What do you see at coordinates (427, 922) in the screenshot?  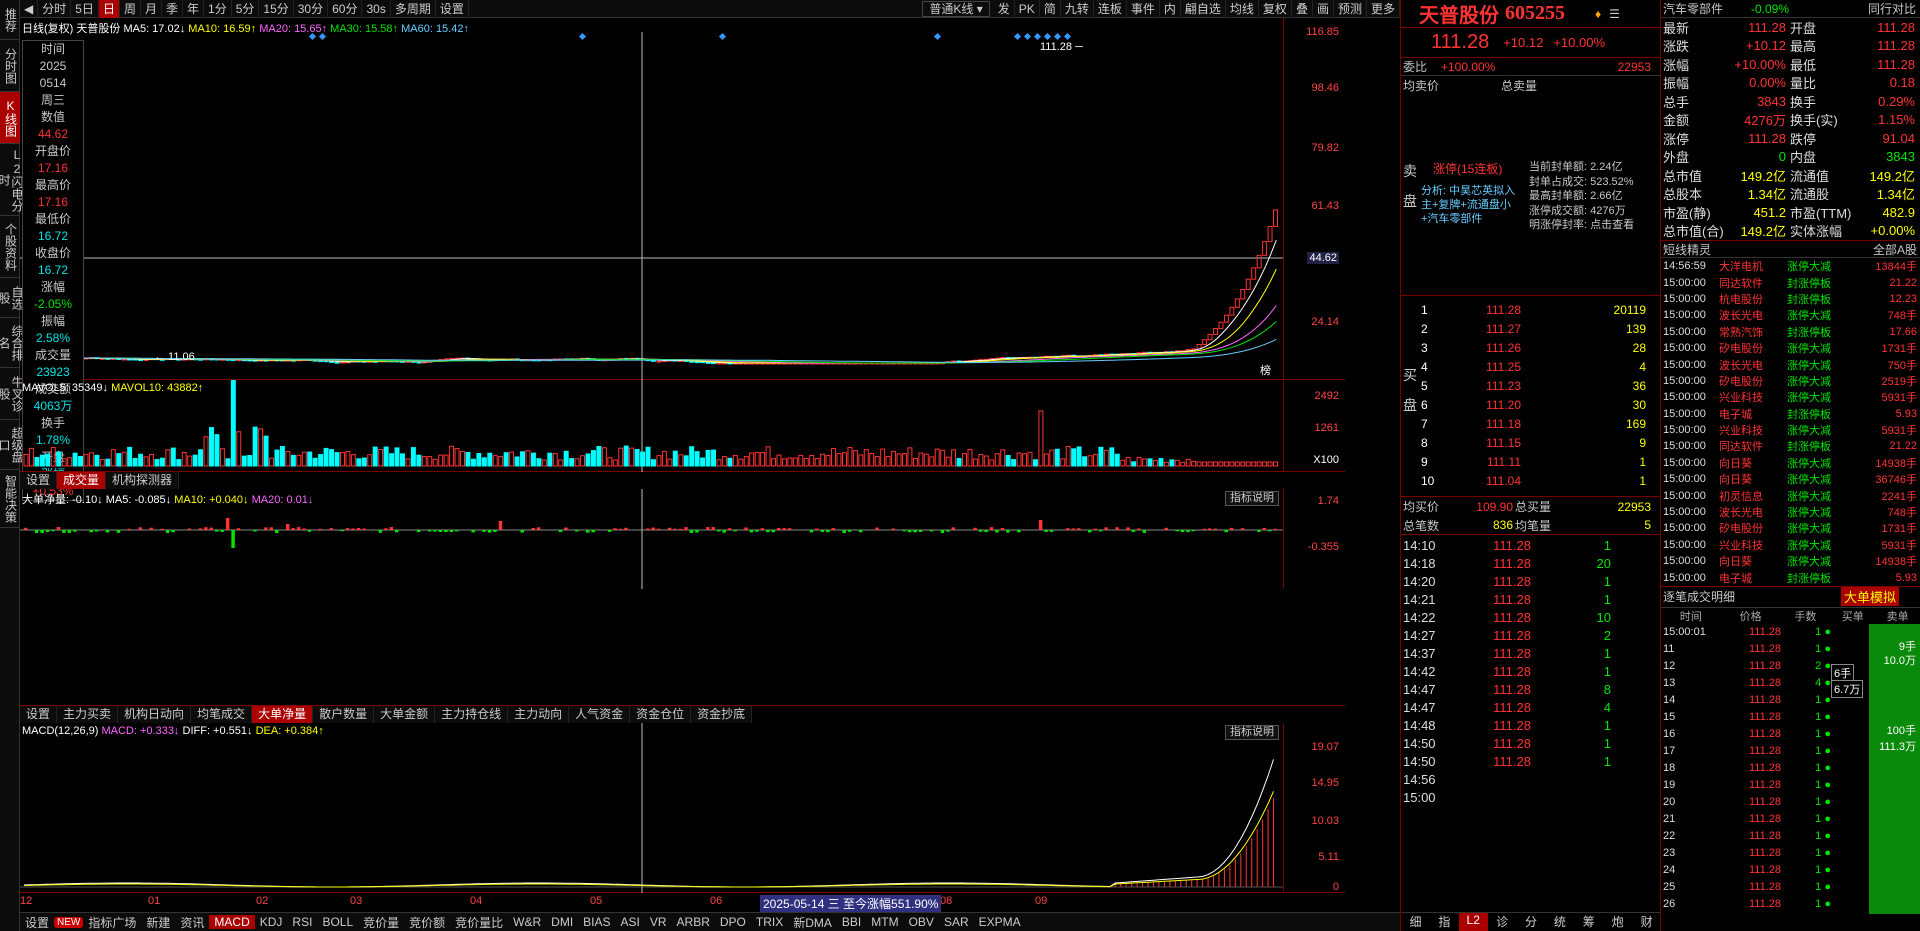 I see `bottom-tab-10: 竞价额` at bounding box center [427, 922].